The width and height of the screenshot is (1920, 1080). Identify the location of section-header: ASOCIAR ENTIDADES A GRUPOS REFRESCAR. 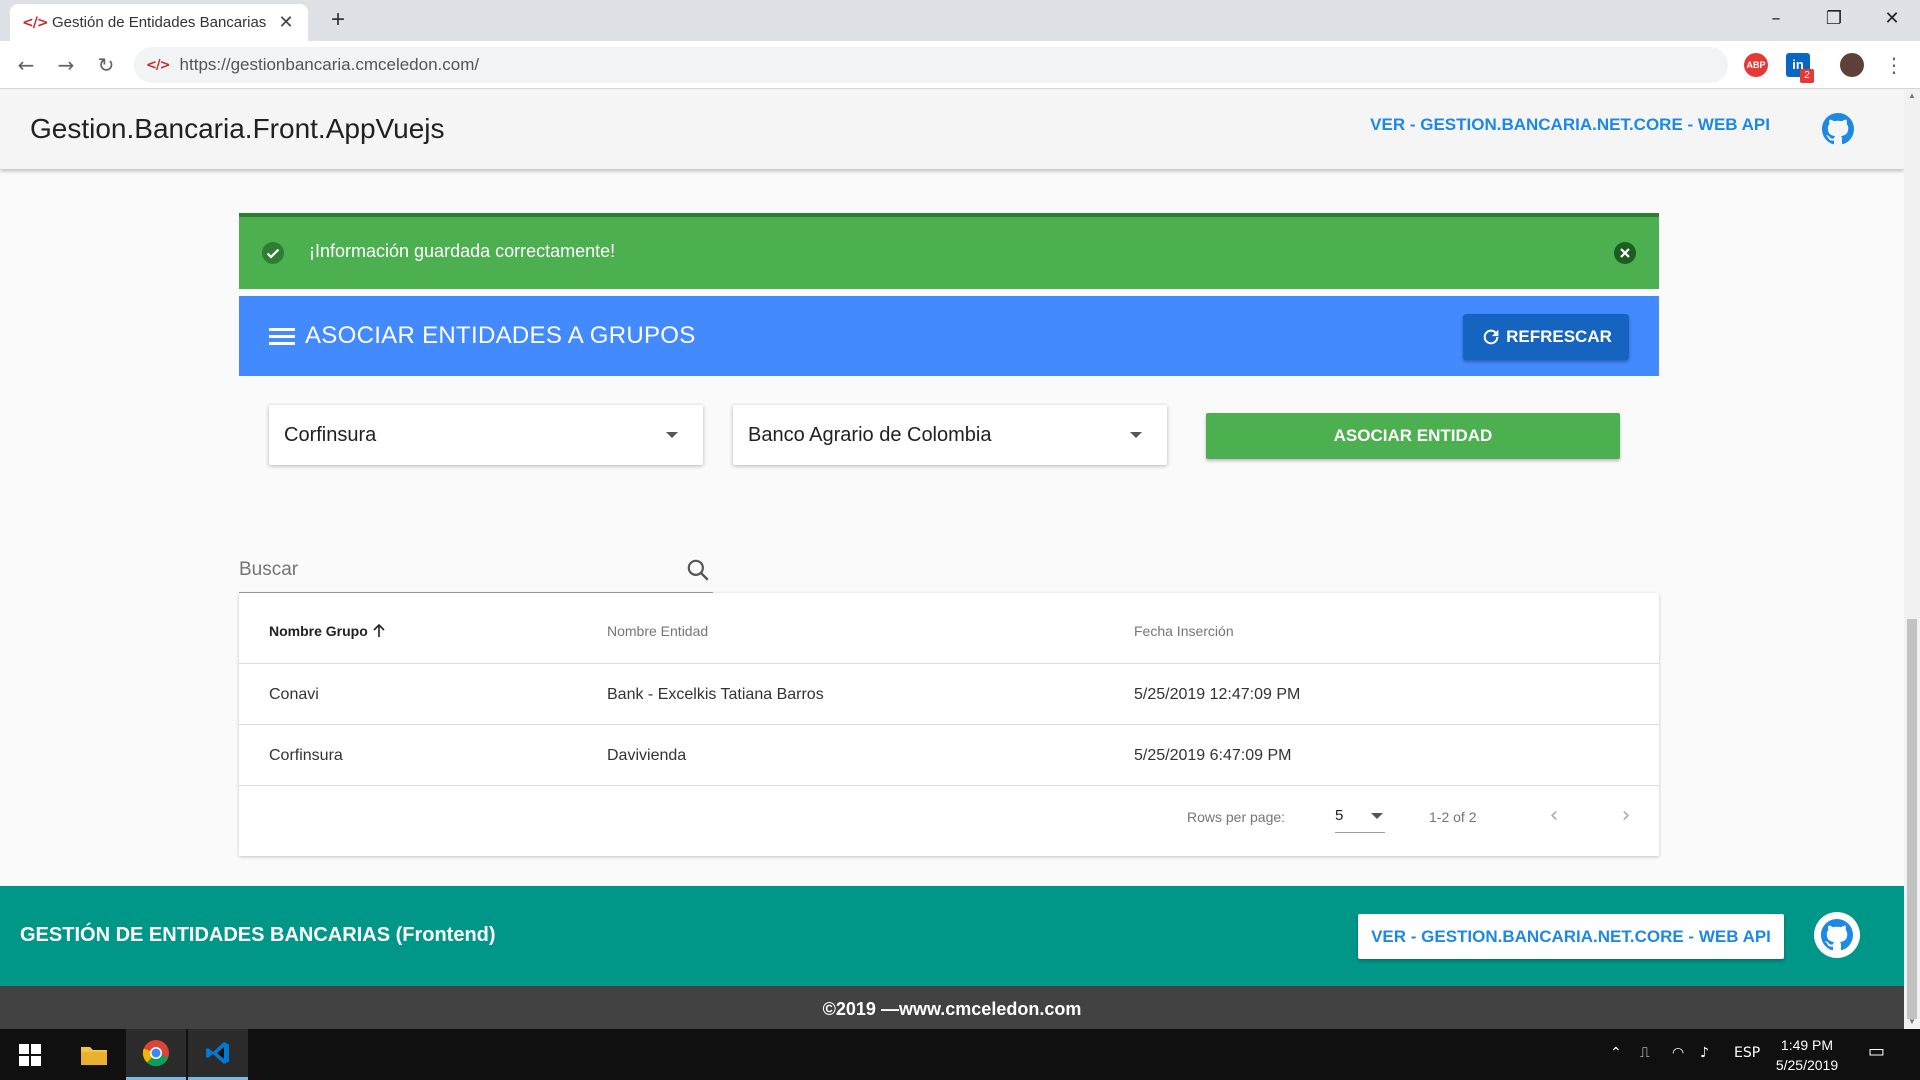
(949, 336).